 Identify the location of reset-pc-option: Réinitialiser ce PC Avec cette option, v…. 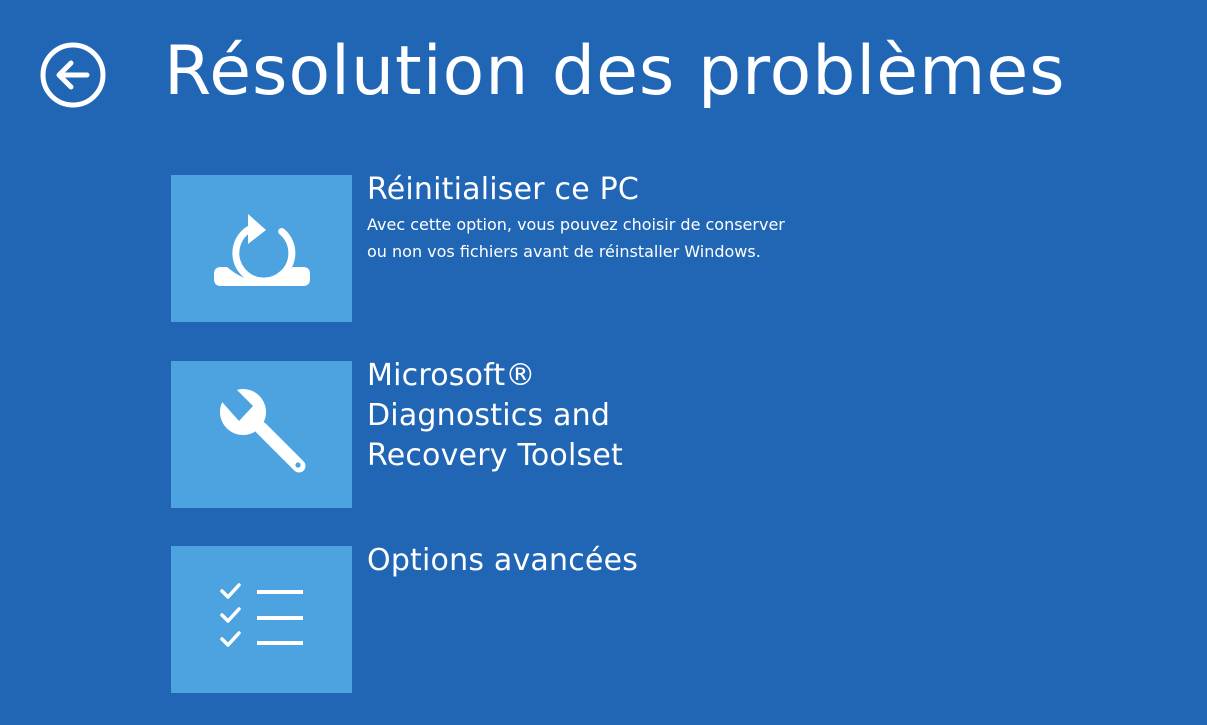
(551, 247).